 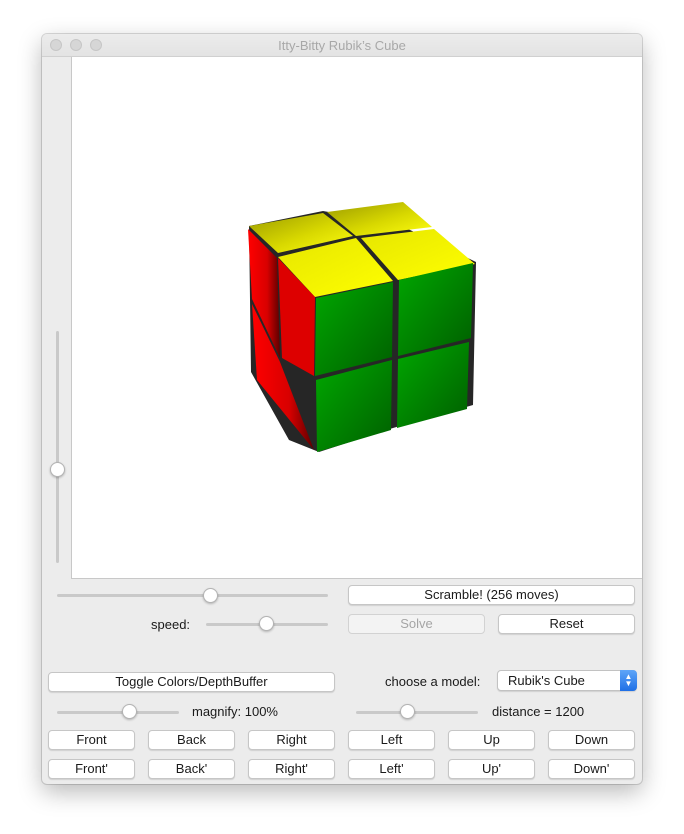 I want to click on vertical-slider-track, so click(x=57, y=447).